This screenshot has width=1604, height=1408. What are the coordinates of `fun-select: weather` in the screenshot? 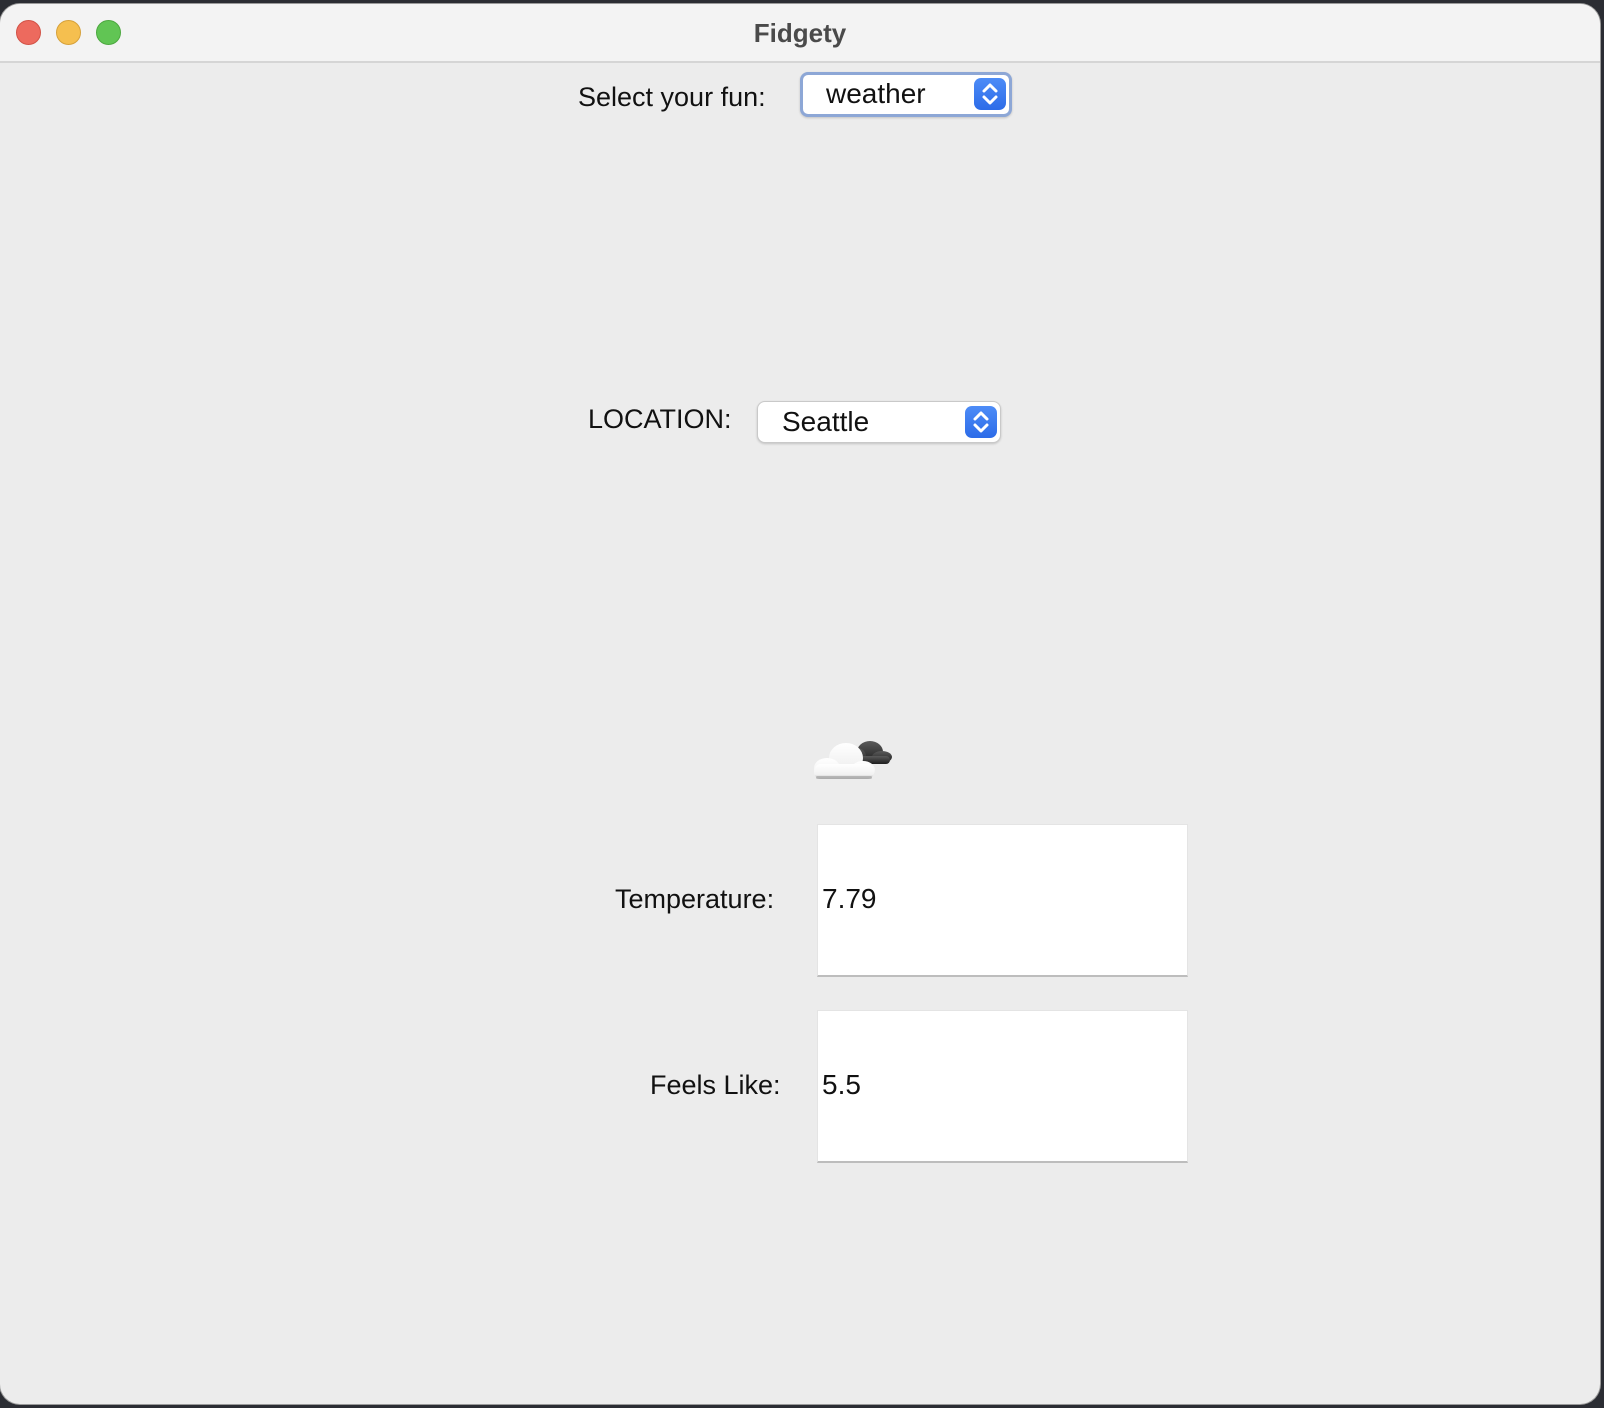 It's located at (906, 94).